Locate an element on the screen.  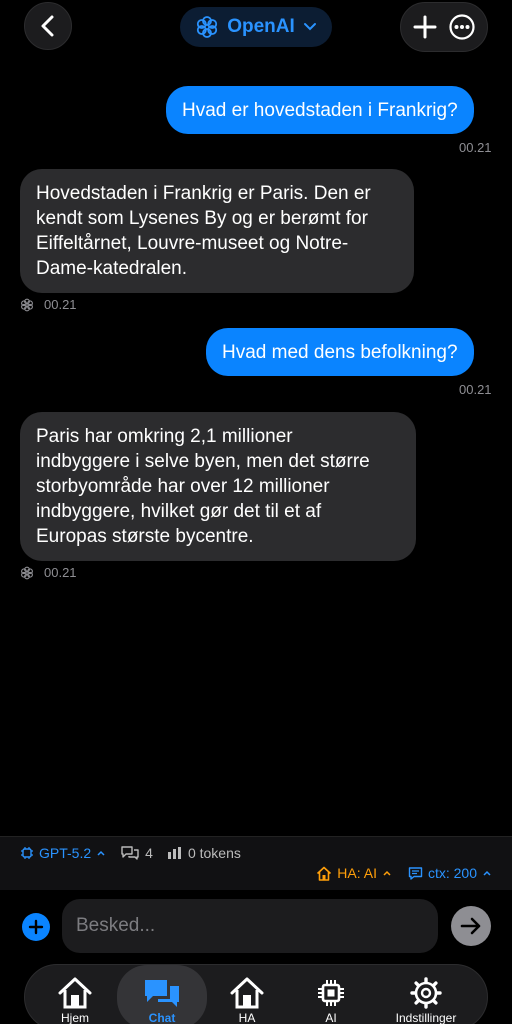
message-composer is located at coordinates (256, 927).